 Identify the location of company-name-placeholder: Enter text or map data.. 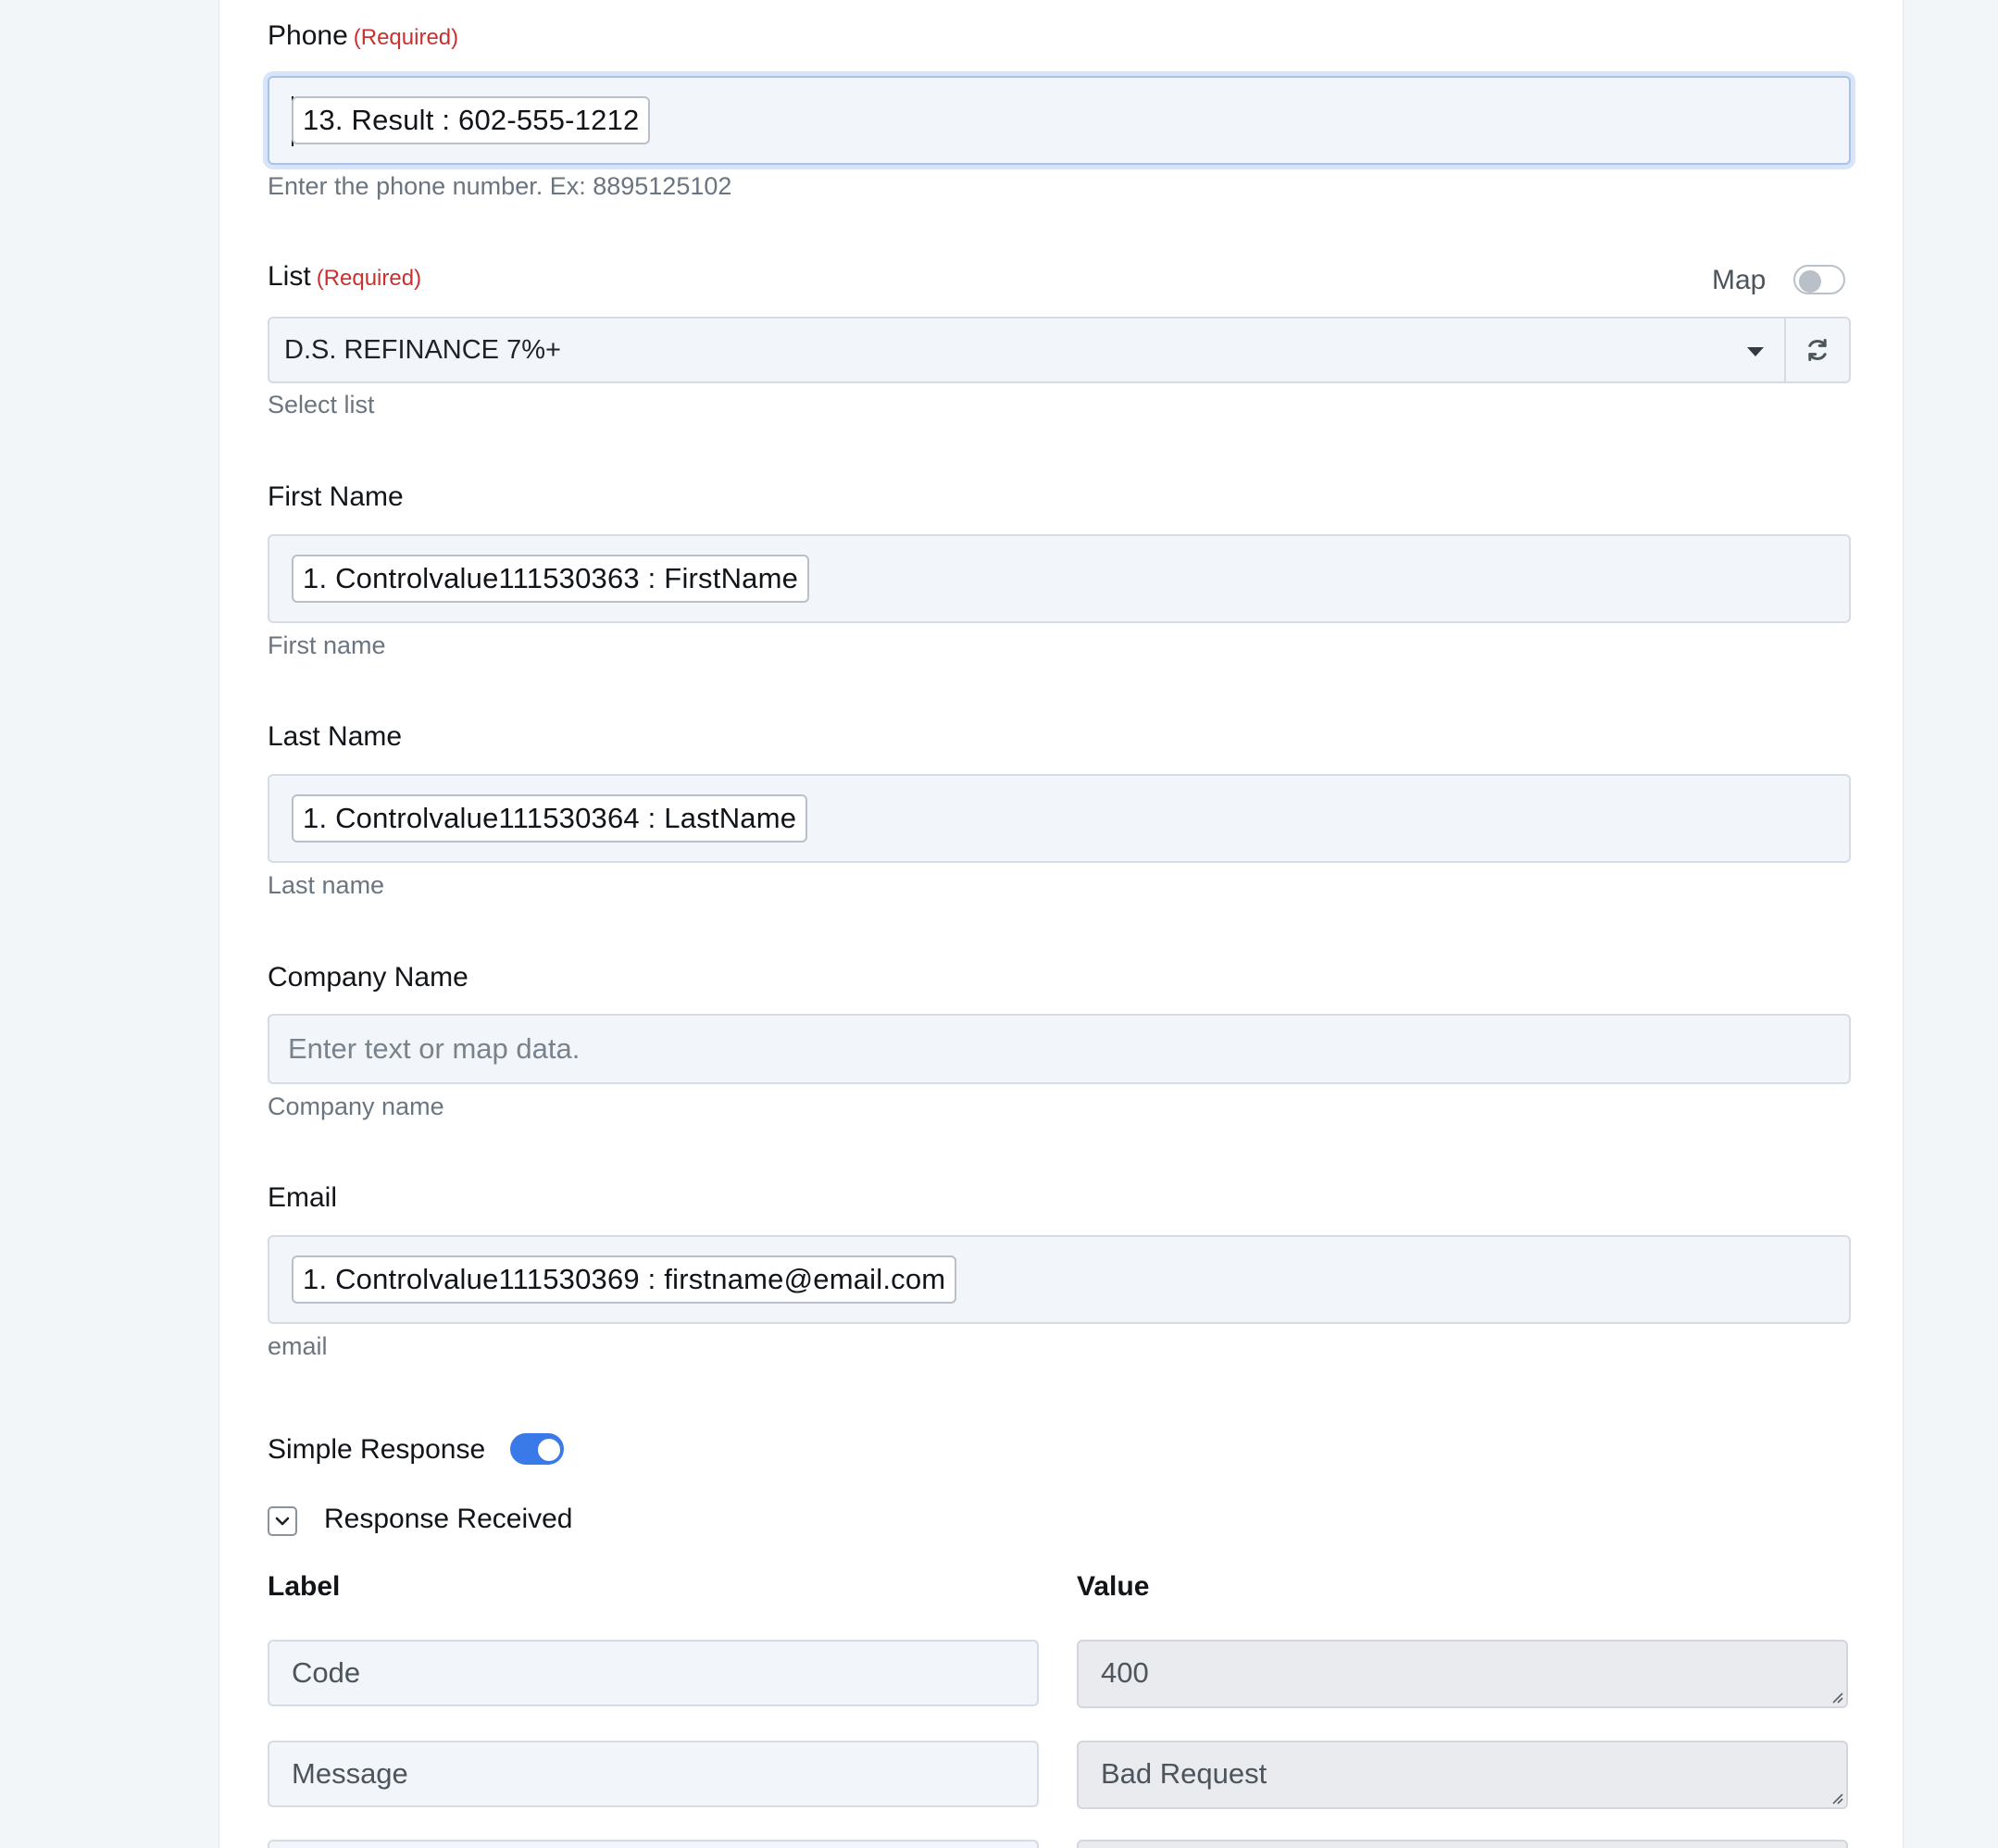
(434, 1048).